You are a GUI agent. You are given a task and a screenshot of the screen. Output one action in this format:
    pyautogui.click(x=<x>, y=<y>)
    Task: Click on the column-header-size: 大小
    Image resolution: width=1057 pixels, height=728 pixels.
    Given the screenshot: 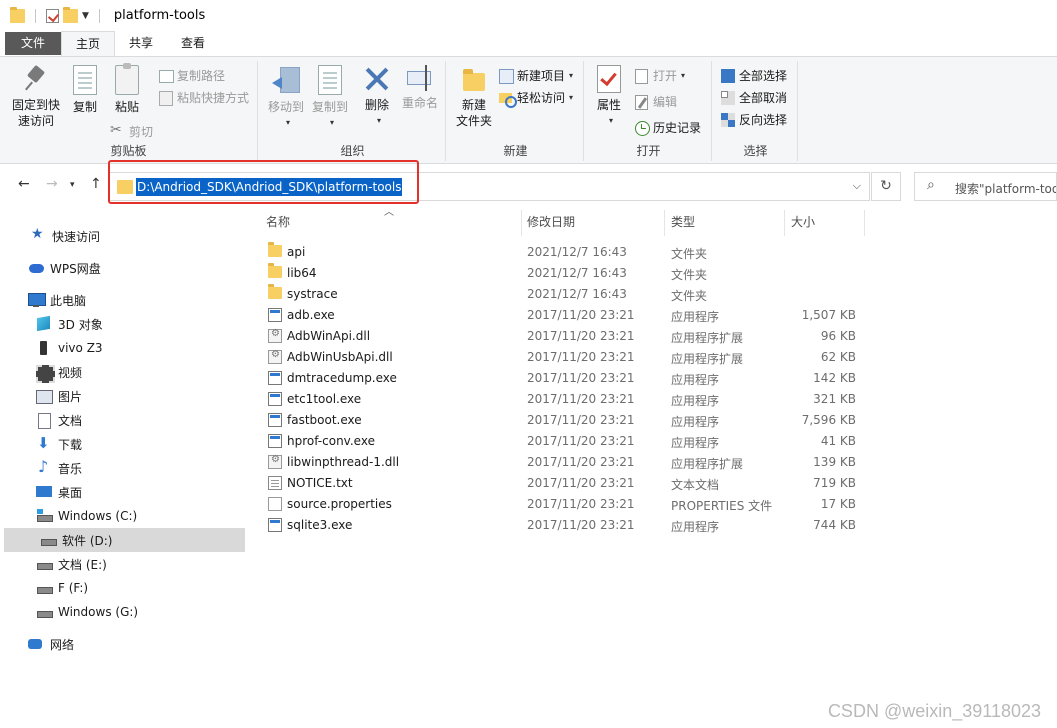 What is the action you would take?
    pyautogui.click(x=803, y=222)
    